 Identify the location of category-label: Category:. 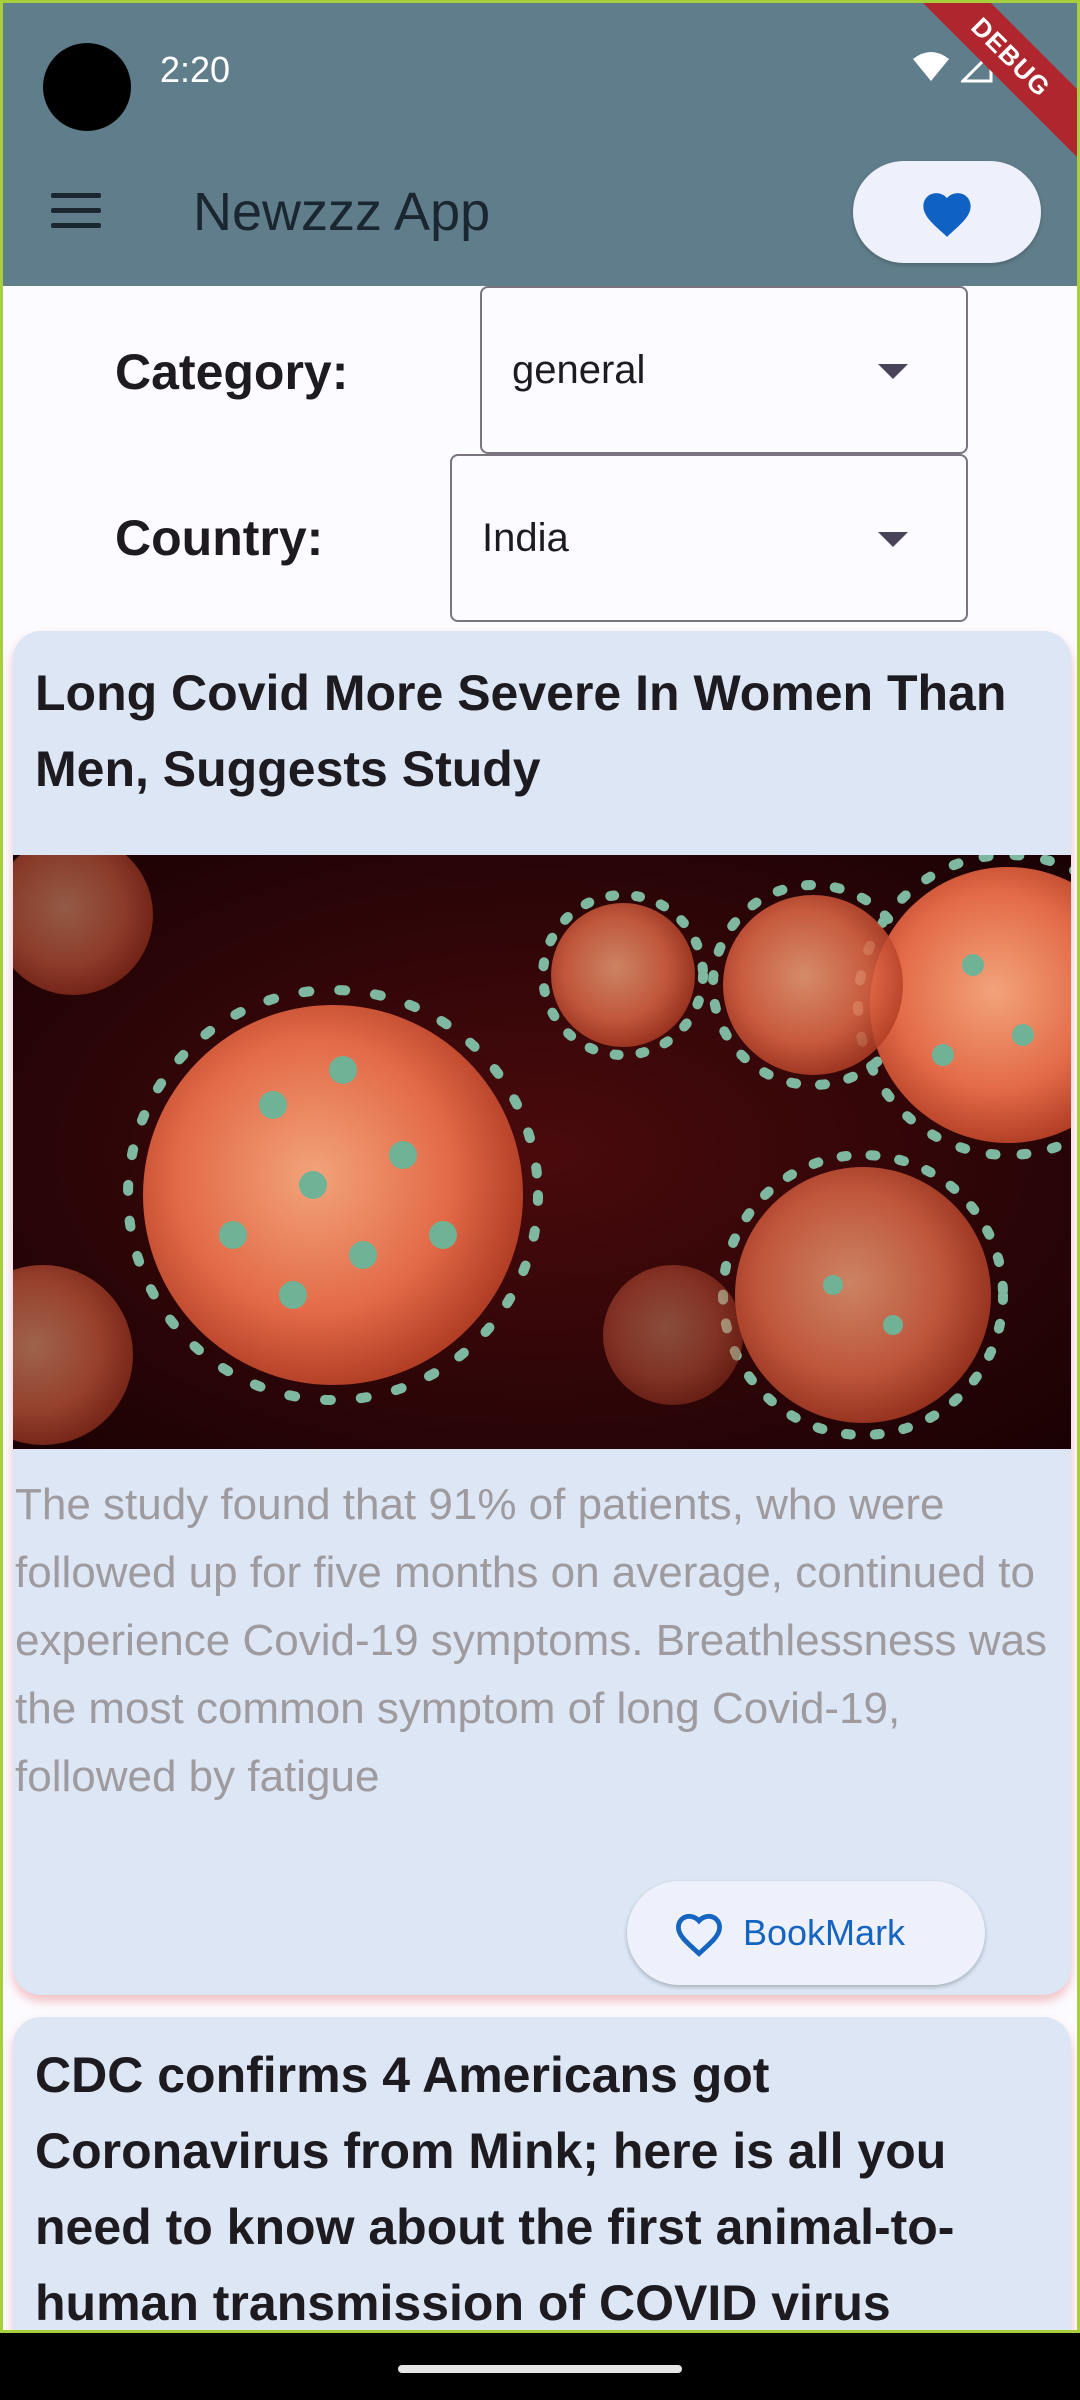
(232, 372).